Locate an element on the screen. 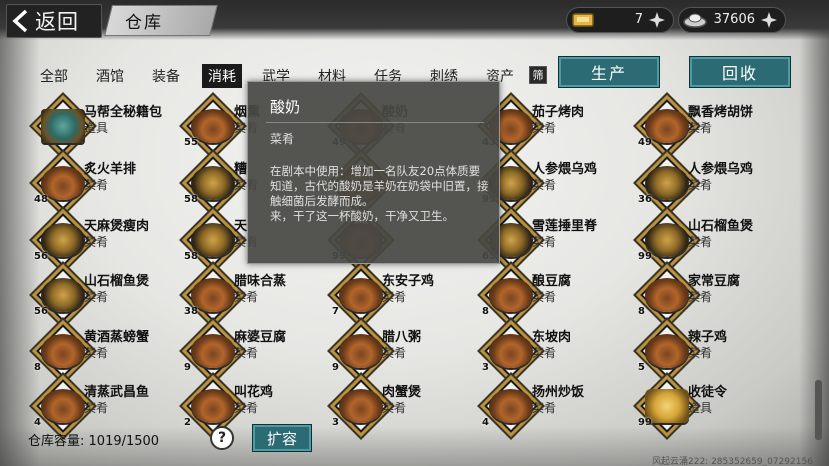 Image resolution: width=829 pixels, height=466 pixels. recycle-button: 回收 is located at coordinates (740, 72).